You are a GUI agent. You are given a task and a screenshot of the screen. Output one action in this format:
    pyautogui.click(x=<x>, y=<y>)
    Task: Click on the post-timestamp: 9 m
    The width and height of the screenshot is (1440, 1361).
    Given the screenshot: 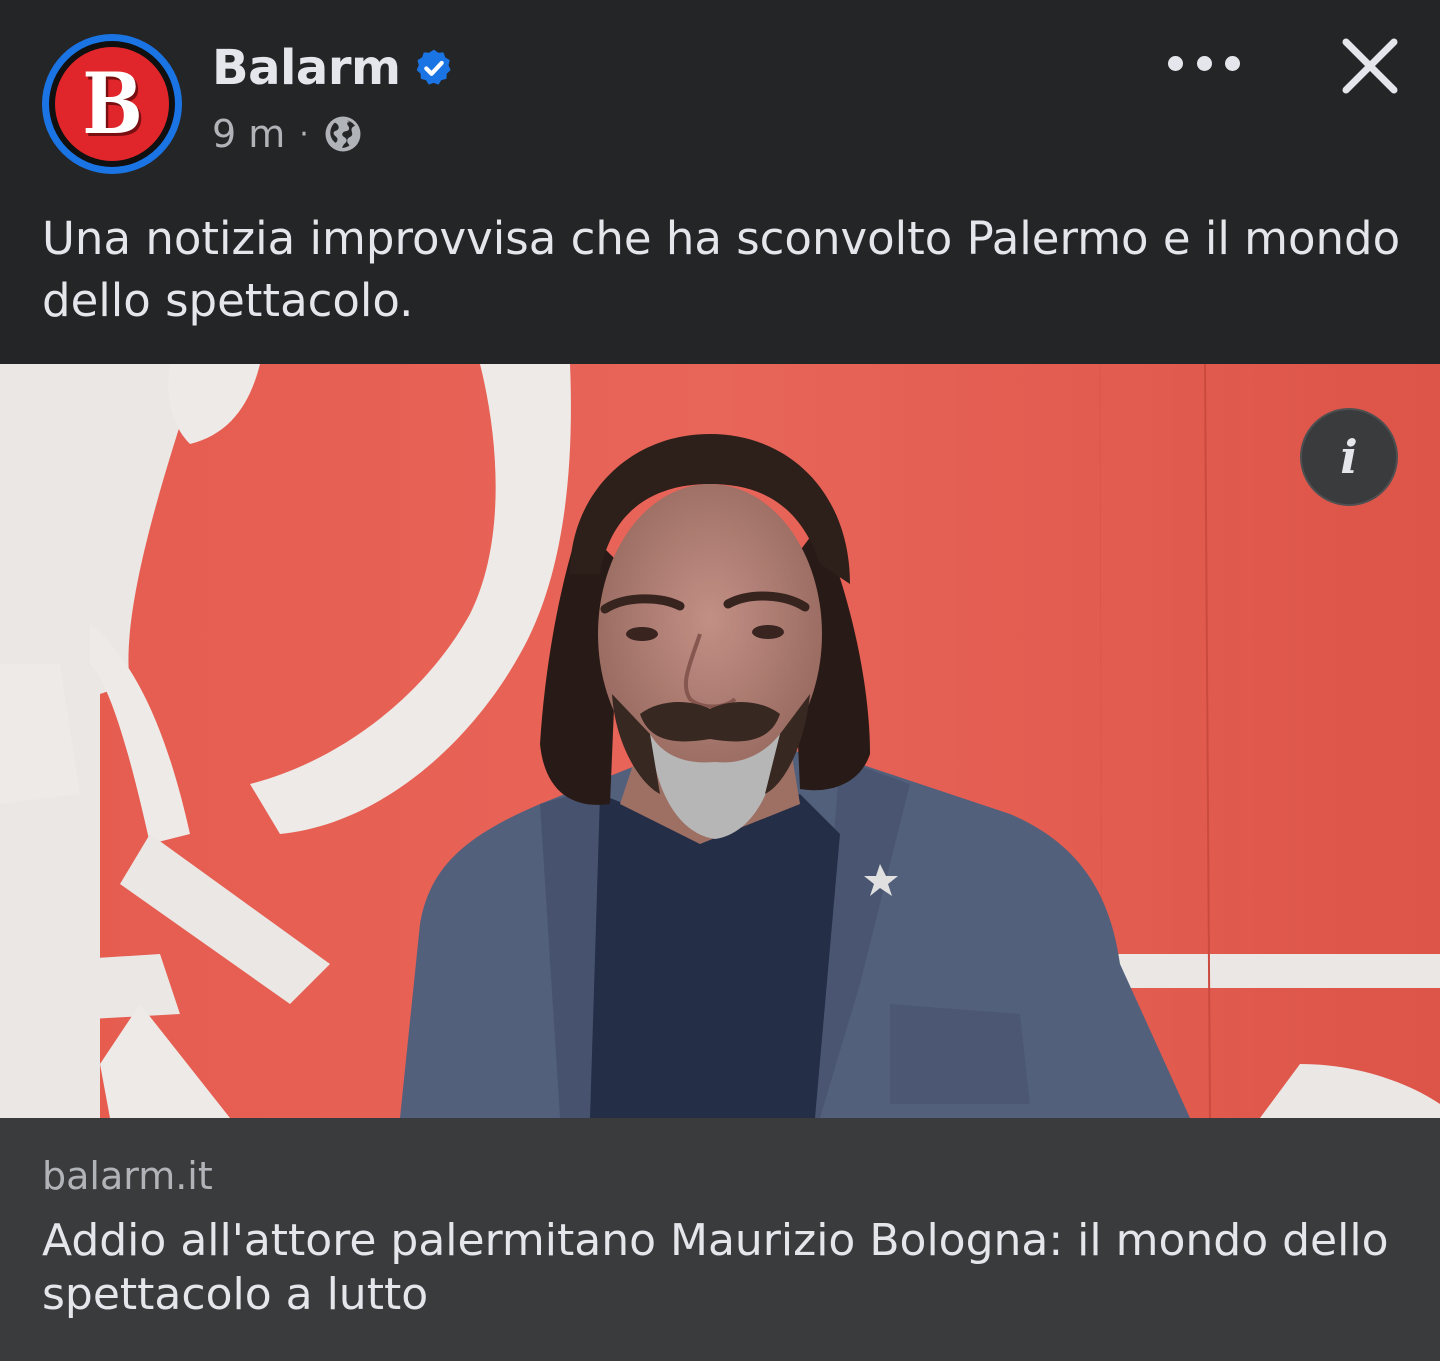 What is the action you would take?
    pyautogui.click(x=248, y=134)
    